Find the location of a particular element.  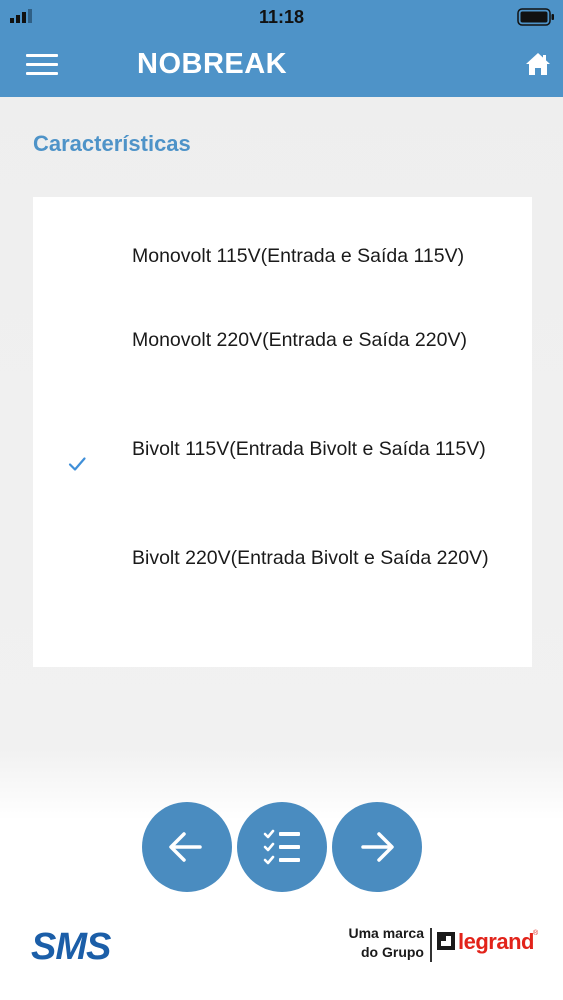

menu-button is located at coordinates (43, 64).